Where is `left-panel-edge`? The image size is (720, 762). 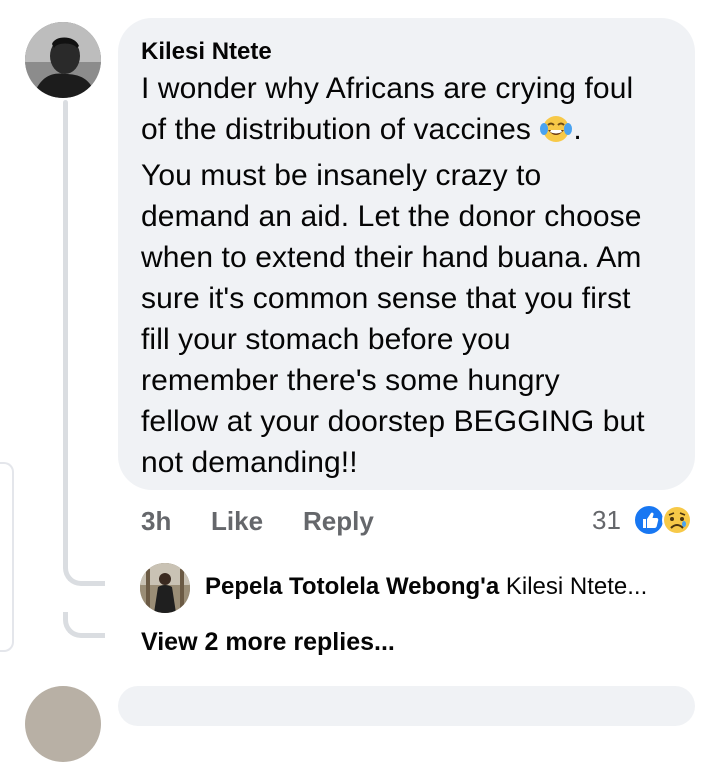 left-panel-edge is located at coordinates (7, 557).